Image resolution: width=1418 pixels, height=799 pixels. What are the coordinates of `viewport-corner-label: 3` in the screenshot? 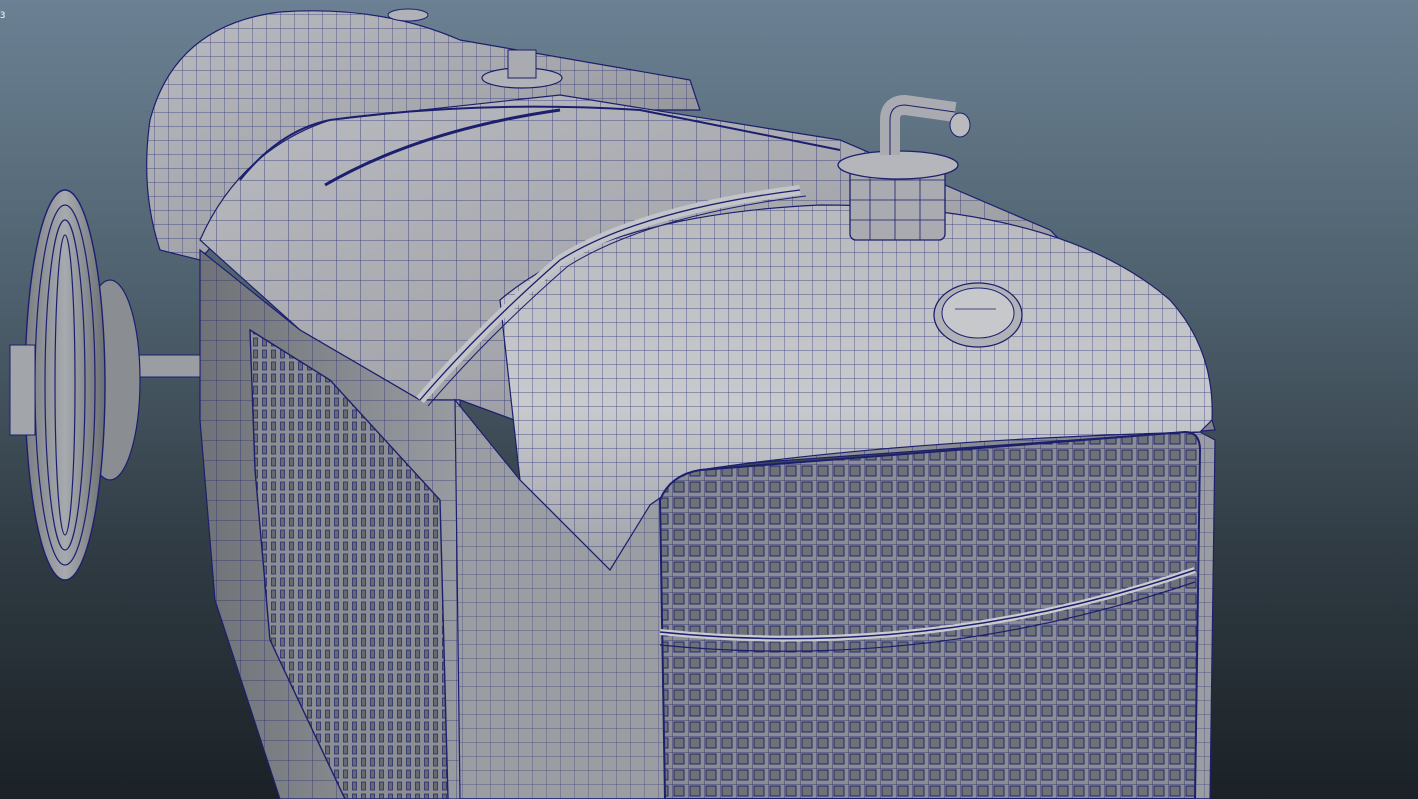 It's located at (3, 16).